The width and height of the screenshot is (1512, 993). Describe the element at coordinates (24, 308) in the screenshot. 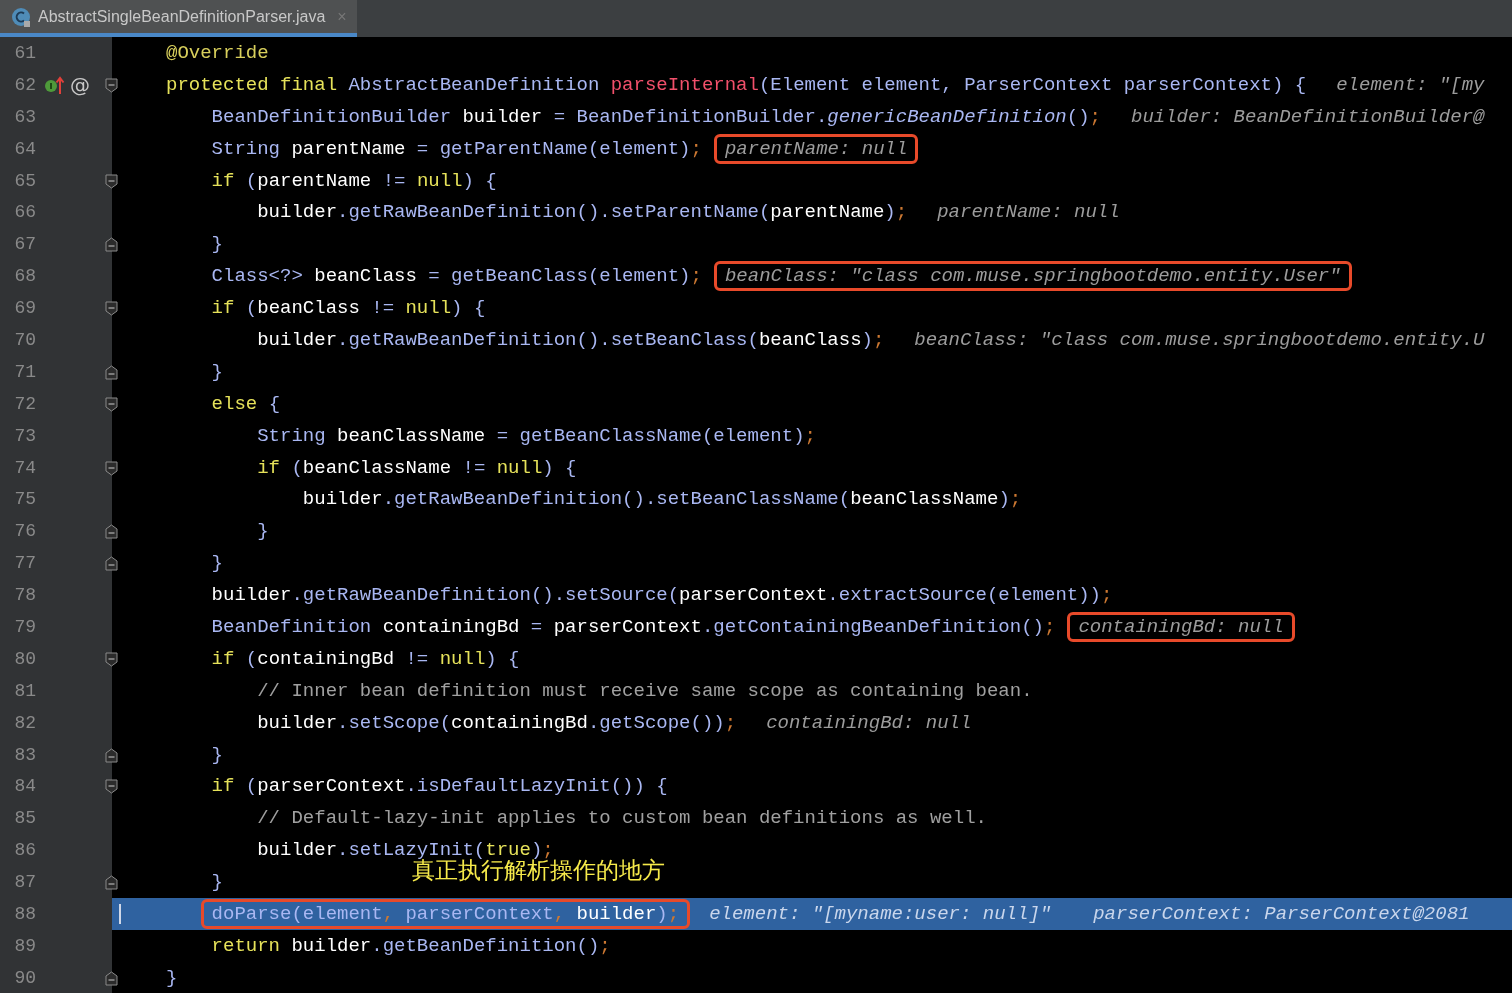

I see `line-number: 69` at that location.